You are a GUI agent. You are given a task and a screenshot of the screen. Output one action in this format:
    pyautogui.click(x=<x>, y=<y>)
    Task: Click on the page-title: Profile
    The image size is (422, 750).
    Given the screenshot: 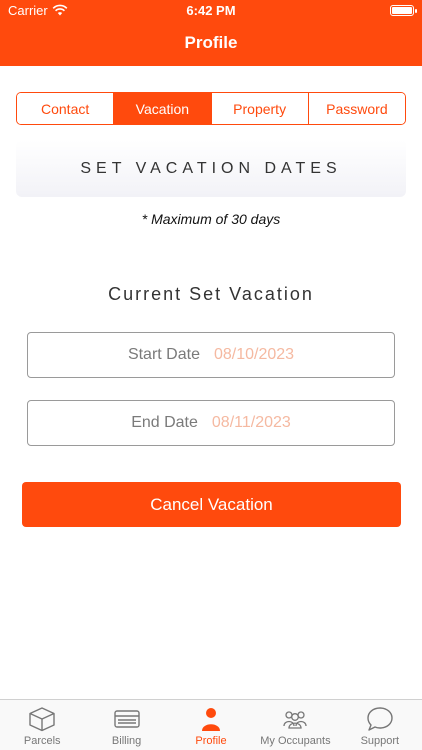 What is the action you would take?
    pyautogui.click(x=211, y=42)
    